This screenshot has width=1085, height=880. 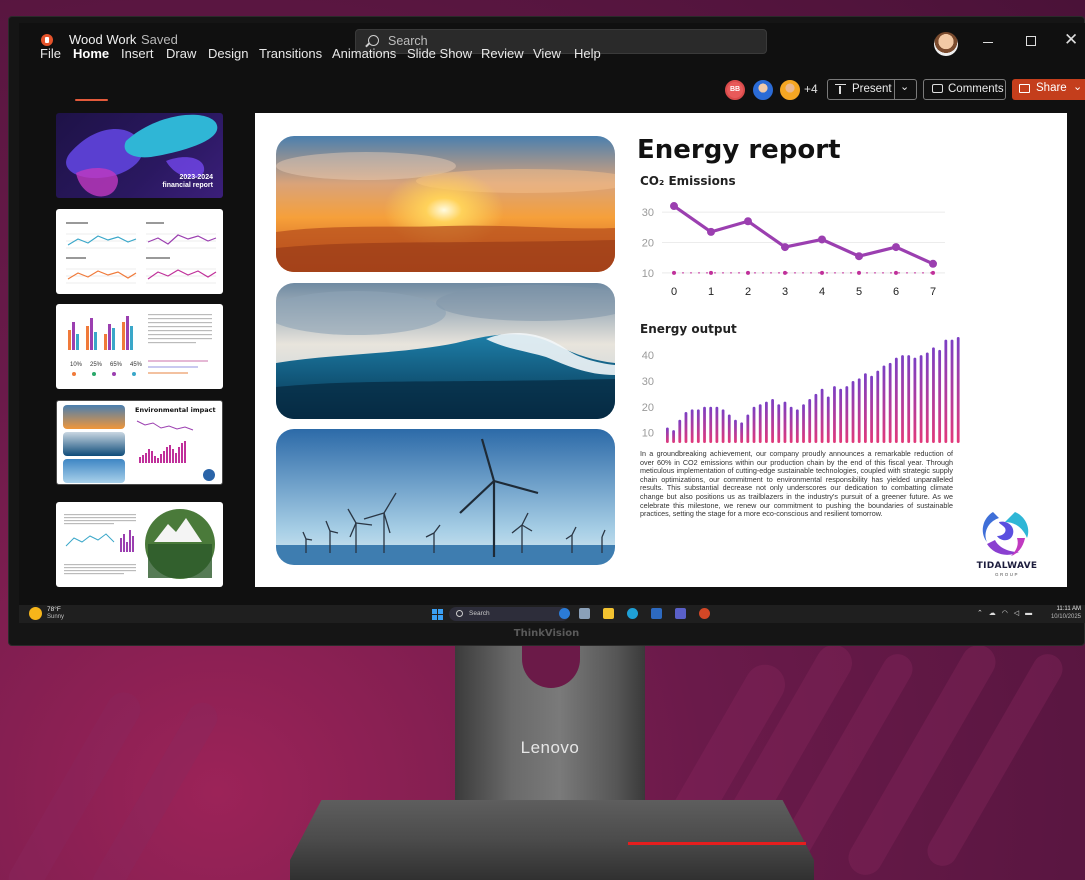 What do you see at coordinates (137, 53) in the screenshot?
I see `tab-insert: Insert` at bounding box center [137, 53].